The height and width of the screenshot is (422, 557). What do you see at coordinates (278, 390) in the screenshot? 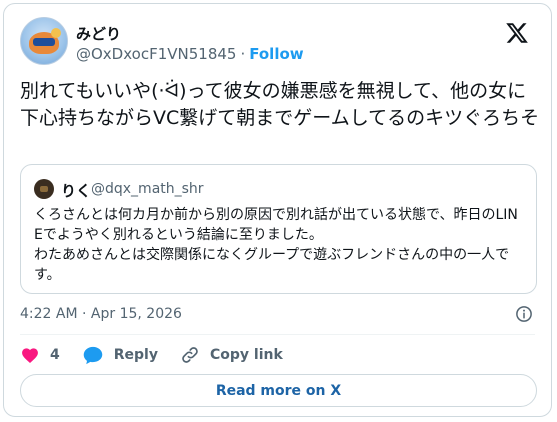
I see `read-more-button: Read more on X` at bounding box center [278, 390].